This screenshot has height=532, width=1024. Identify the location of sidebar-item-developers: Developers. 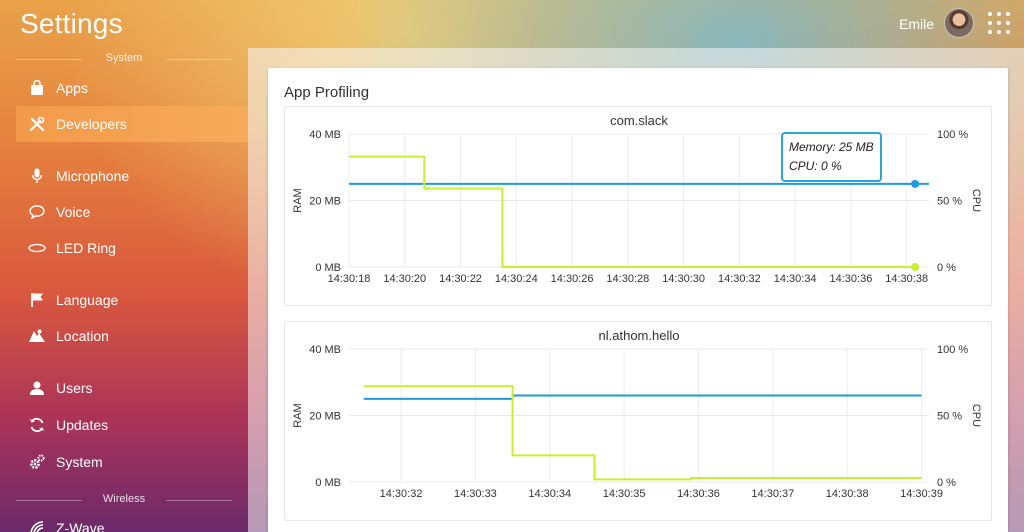
(132, 124).